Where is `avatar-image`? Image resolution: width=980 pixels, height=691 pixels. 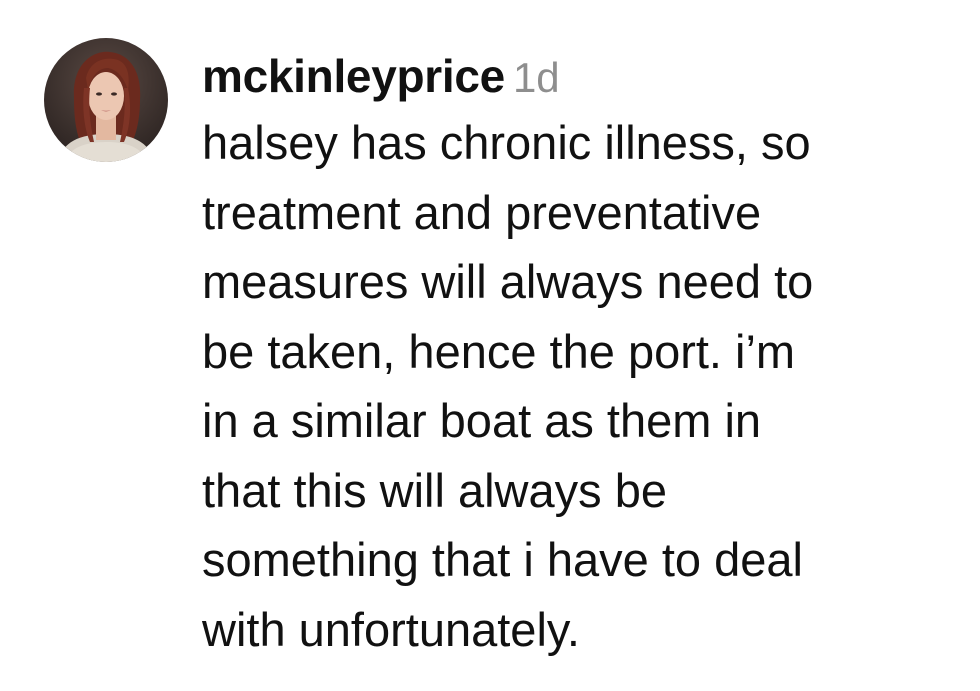 avatar-image is located at coordinates (106, 100).